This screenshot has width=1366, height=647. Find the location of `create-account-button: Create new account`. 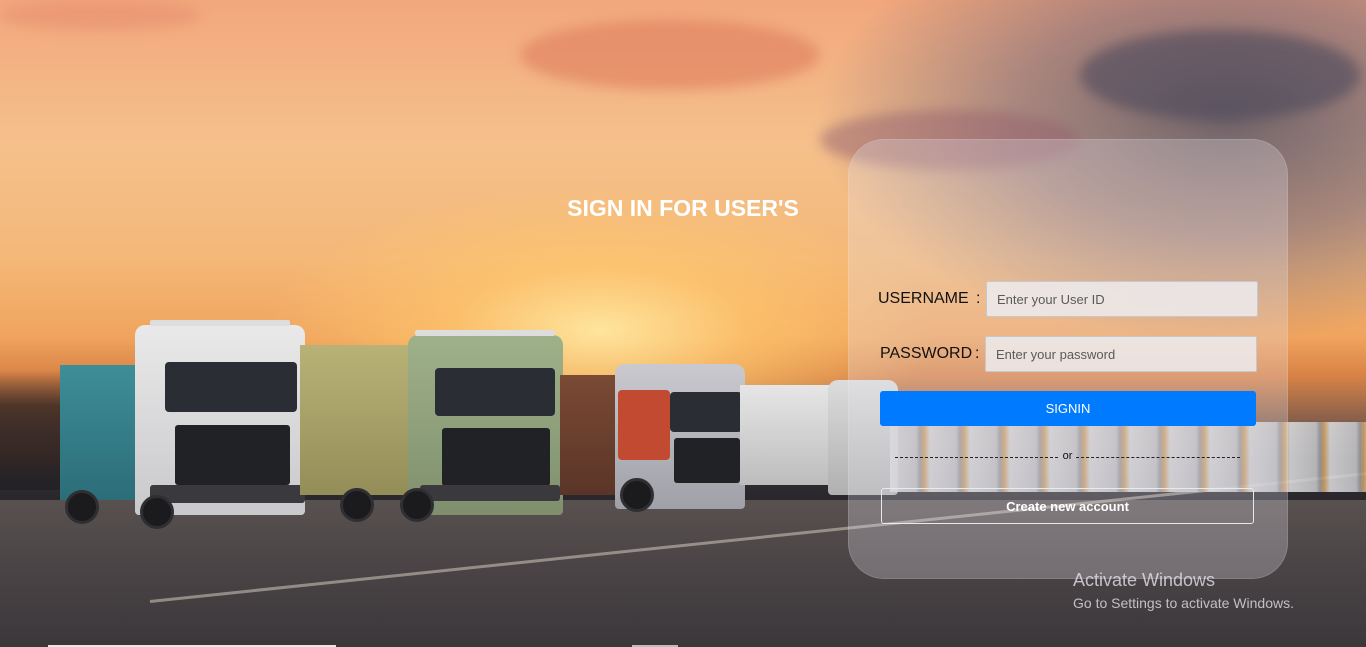

create-account-button: Create new account is located at coordinates (1067, 506).